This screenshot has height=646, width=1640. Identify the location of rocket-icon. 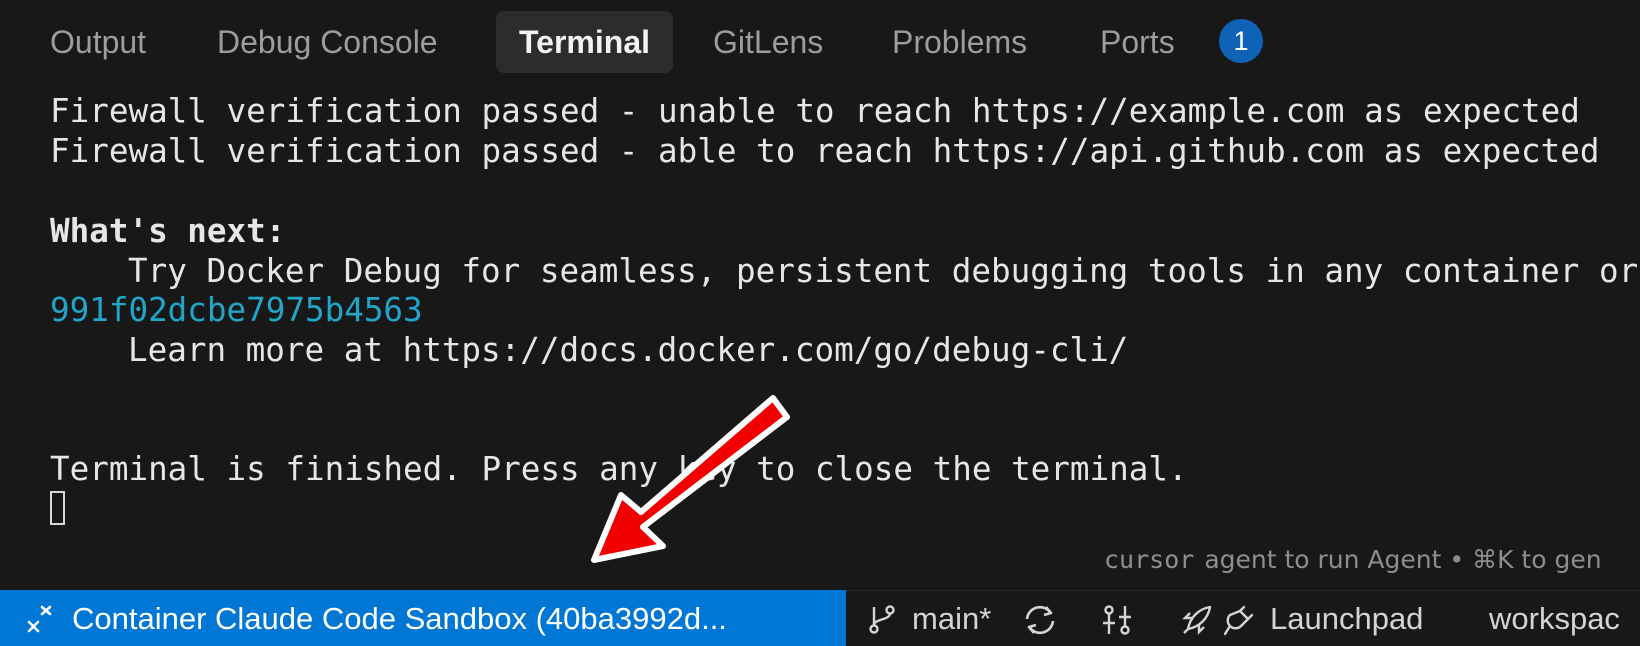
(1197, 620).